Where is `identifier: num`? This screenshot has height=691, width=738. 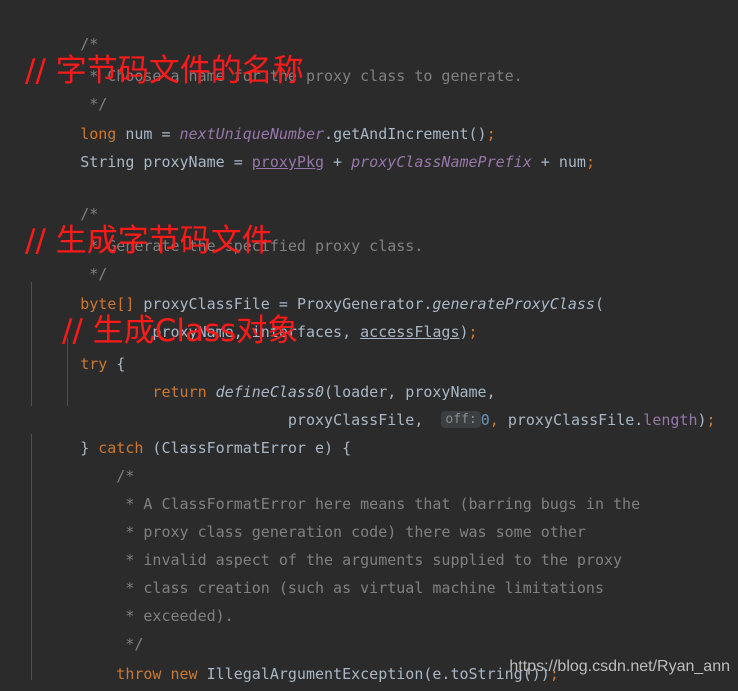 identifier: num is located at coordinates (572, 162).